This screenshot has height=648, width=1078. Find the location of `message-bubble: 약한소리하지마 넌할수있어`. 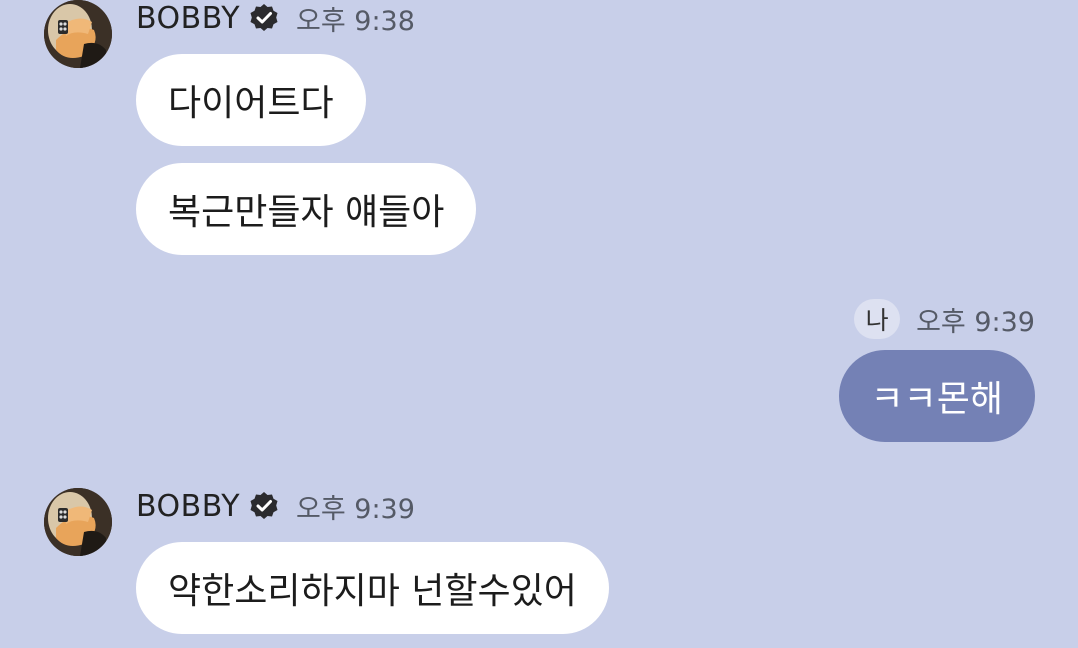

message-bubble: 약한소리하지마 넌할수있어 is located at coordinates (372, 588).